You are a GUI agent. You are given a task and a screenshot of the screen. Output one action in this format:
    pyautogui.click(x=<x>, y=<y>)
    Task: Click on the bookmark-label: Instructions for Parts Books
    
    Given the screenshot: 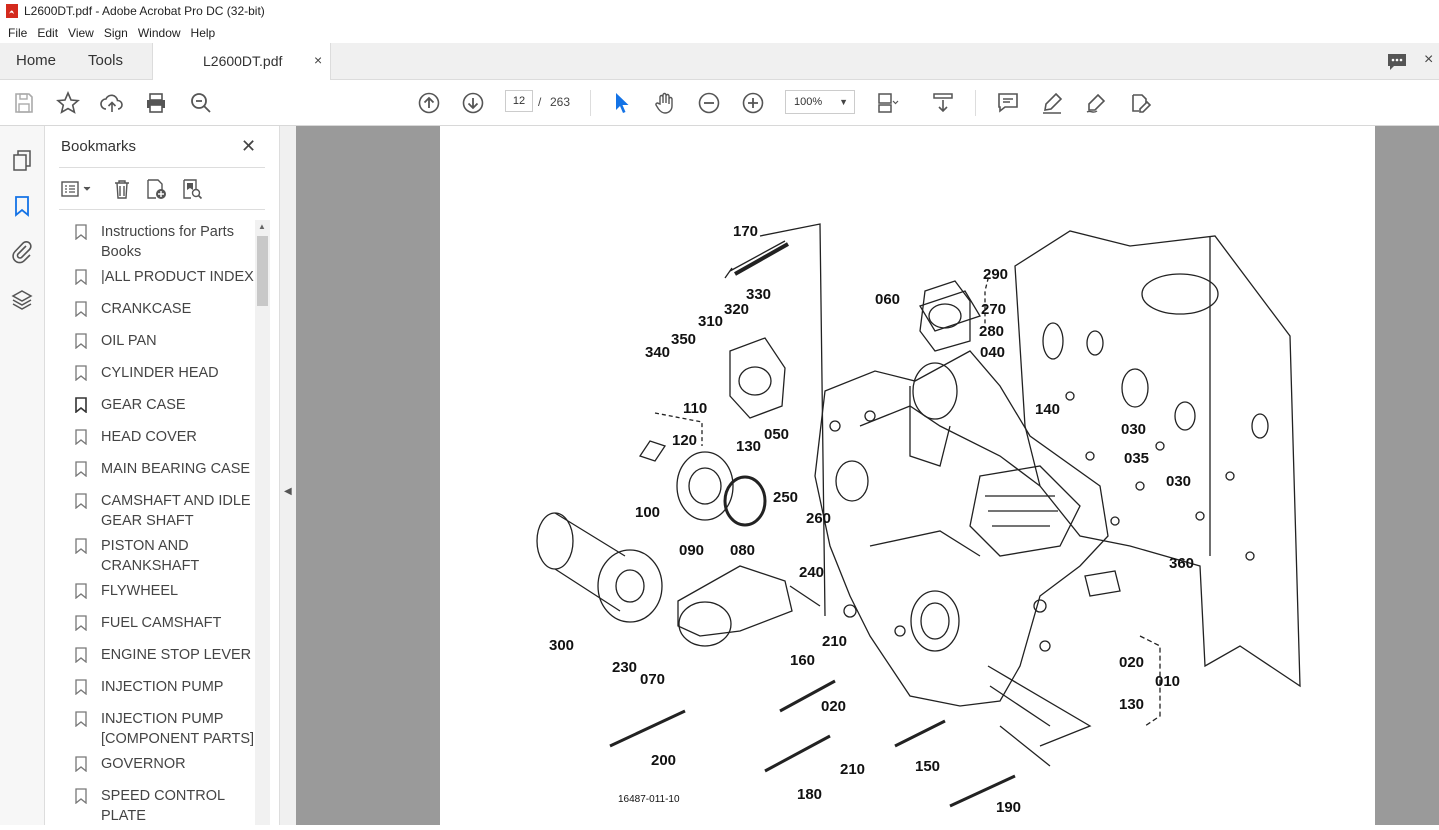 What is the action you would take?
    pyautogui.click(x=167, y=242)
    